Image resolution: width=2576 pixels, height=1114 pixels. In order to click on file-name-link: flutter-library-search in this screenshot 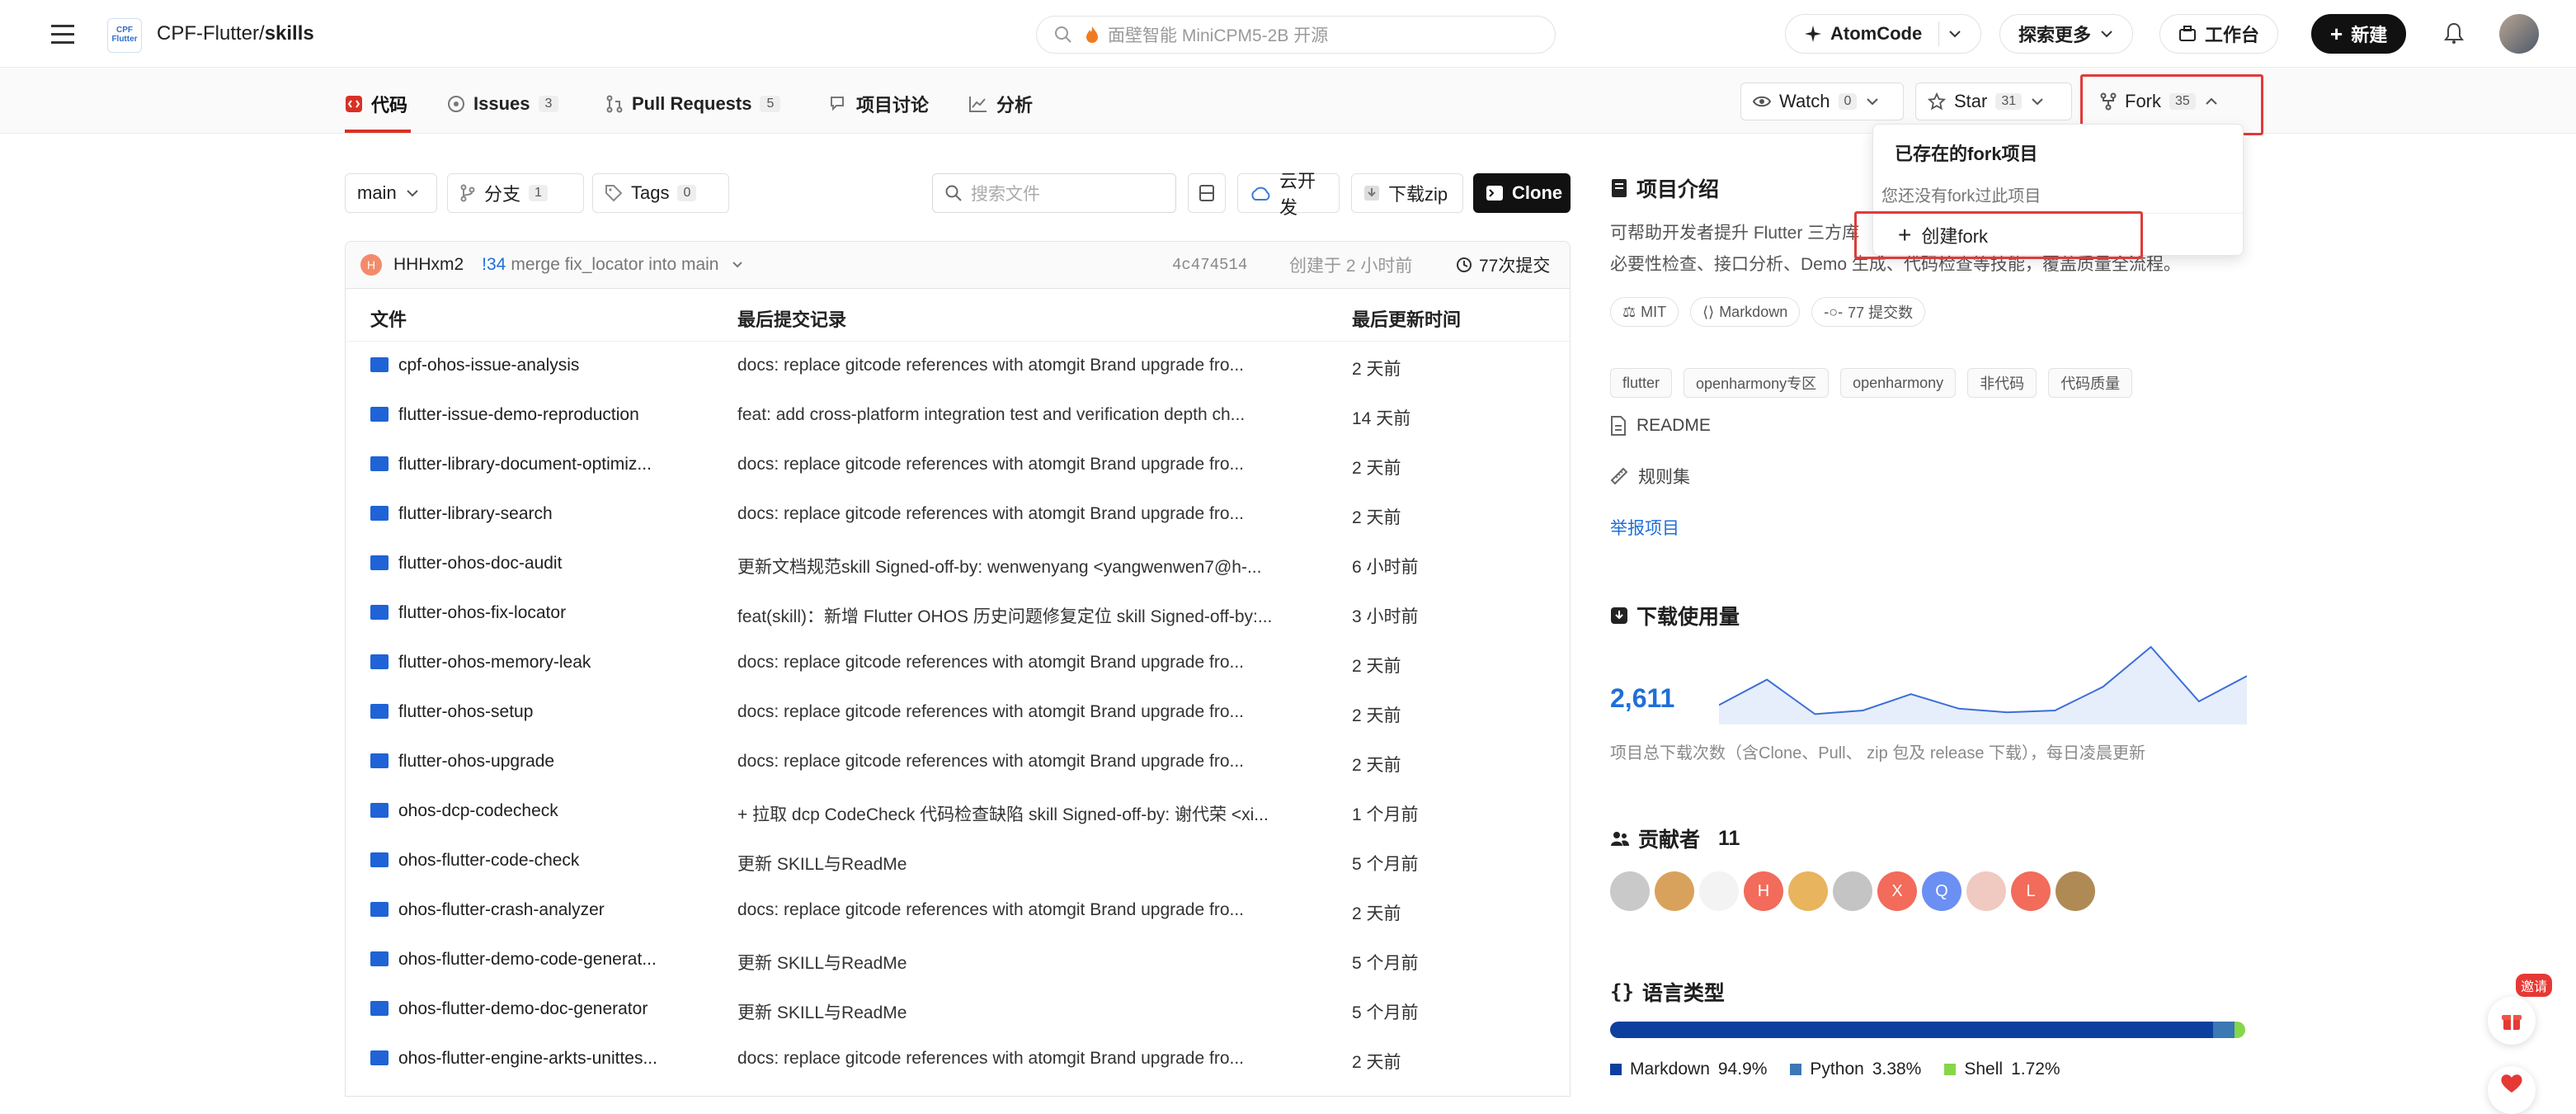, I will do `click(535, 514)`.